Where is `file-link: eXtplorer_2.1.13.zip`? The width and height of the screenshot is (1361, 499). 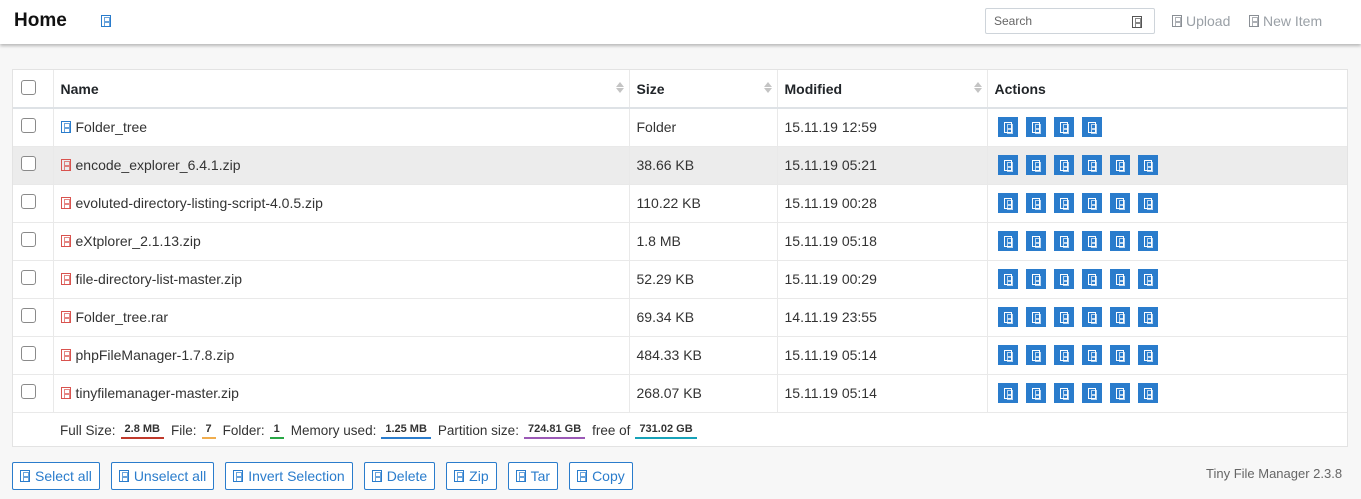
file-link: eXtplorer_2.1.13.zip is located at coordinates (130, 241).